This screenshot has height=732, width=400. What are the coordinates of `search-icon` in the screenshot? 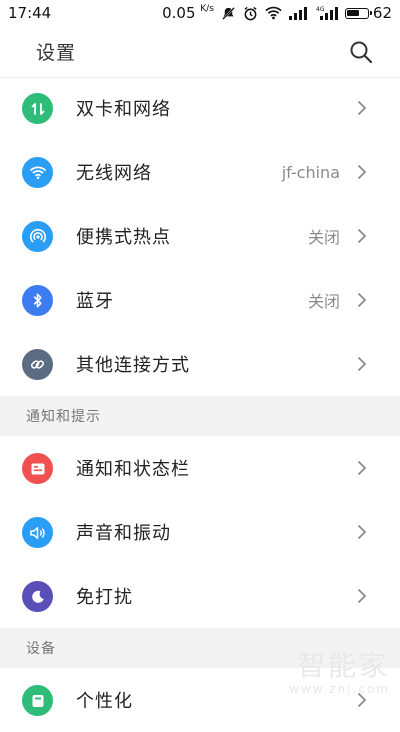 It's located at (361, 52).